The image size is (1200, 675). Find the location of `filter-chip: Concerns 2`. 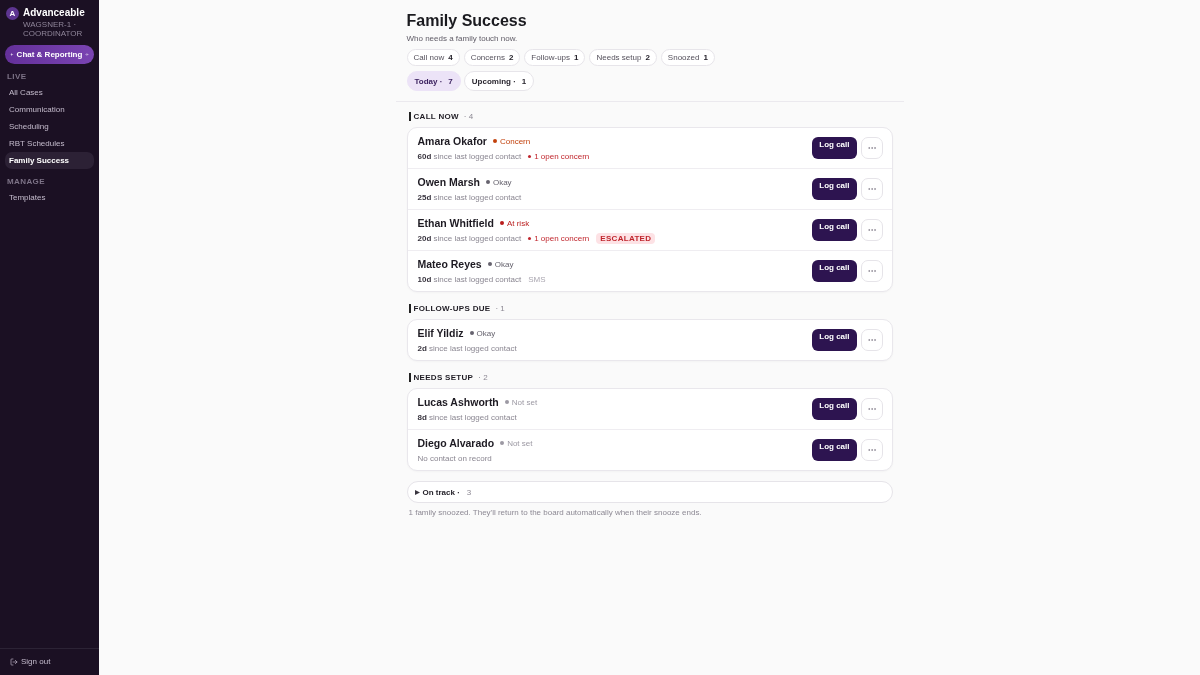

filter-chip: Concerns 2 is located at coordinates (492, 57).